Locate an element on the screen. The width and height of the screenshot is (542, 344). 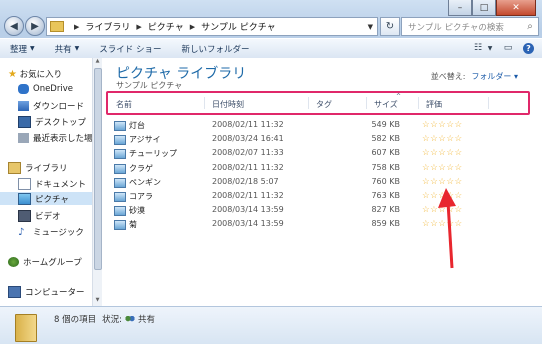
file-size: 549 KB is located at coordinates (385, 124).